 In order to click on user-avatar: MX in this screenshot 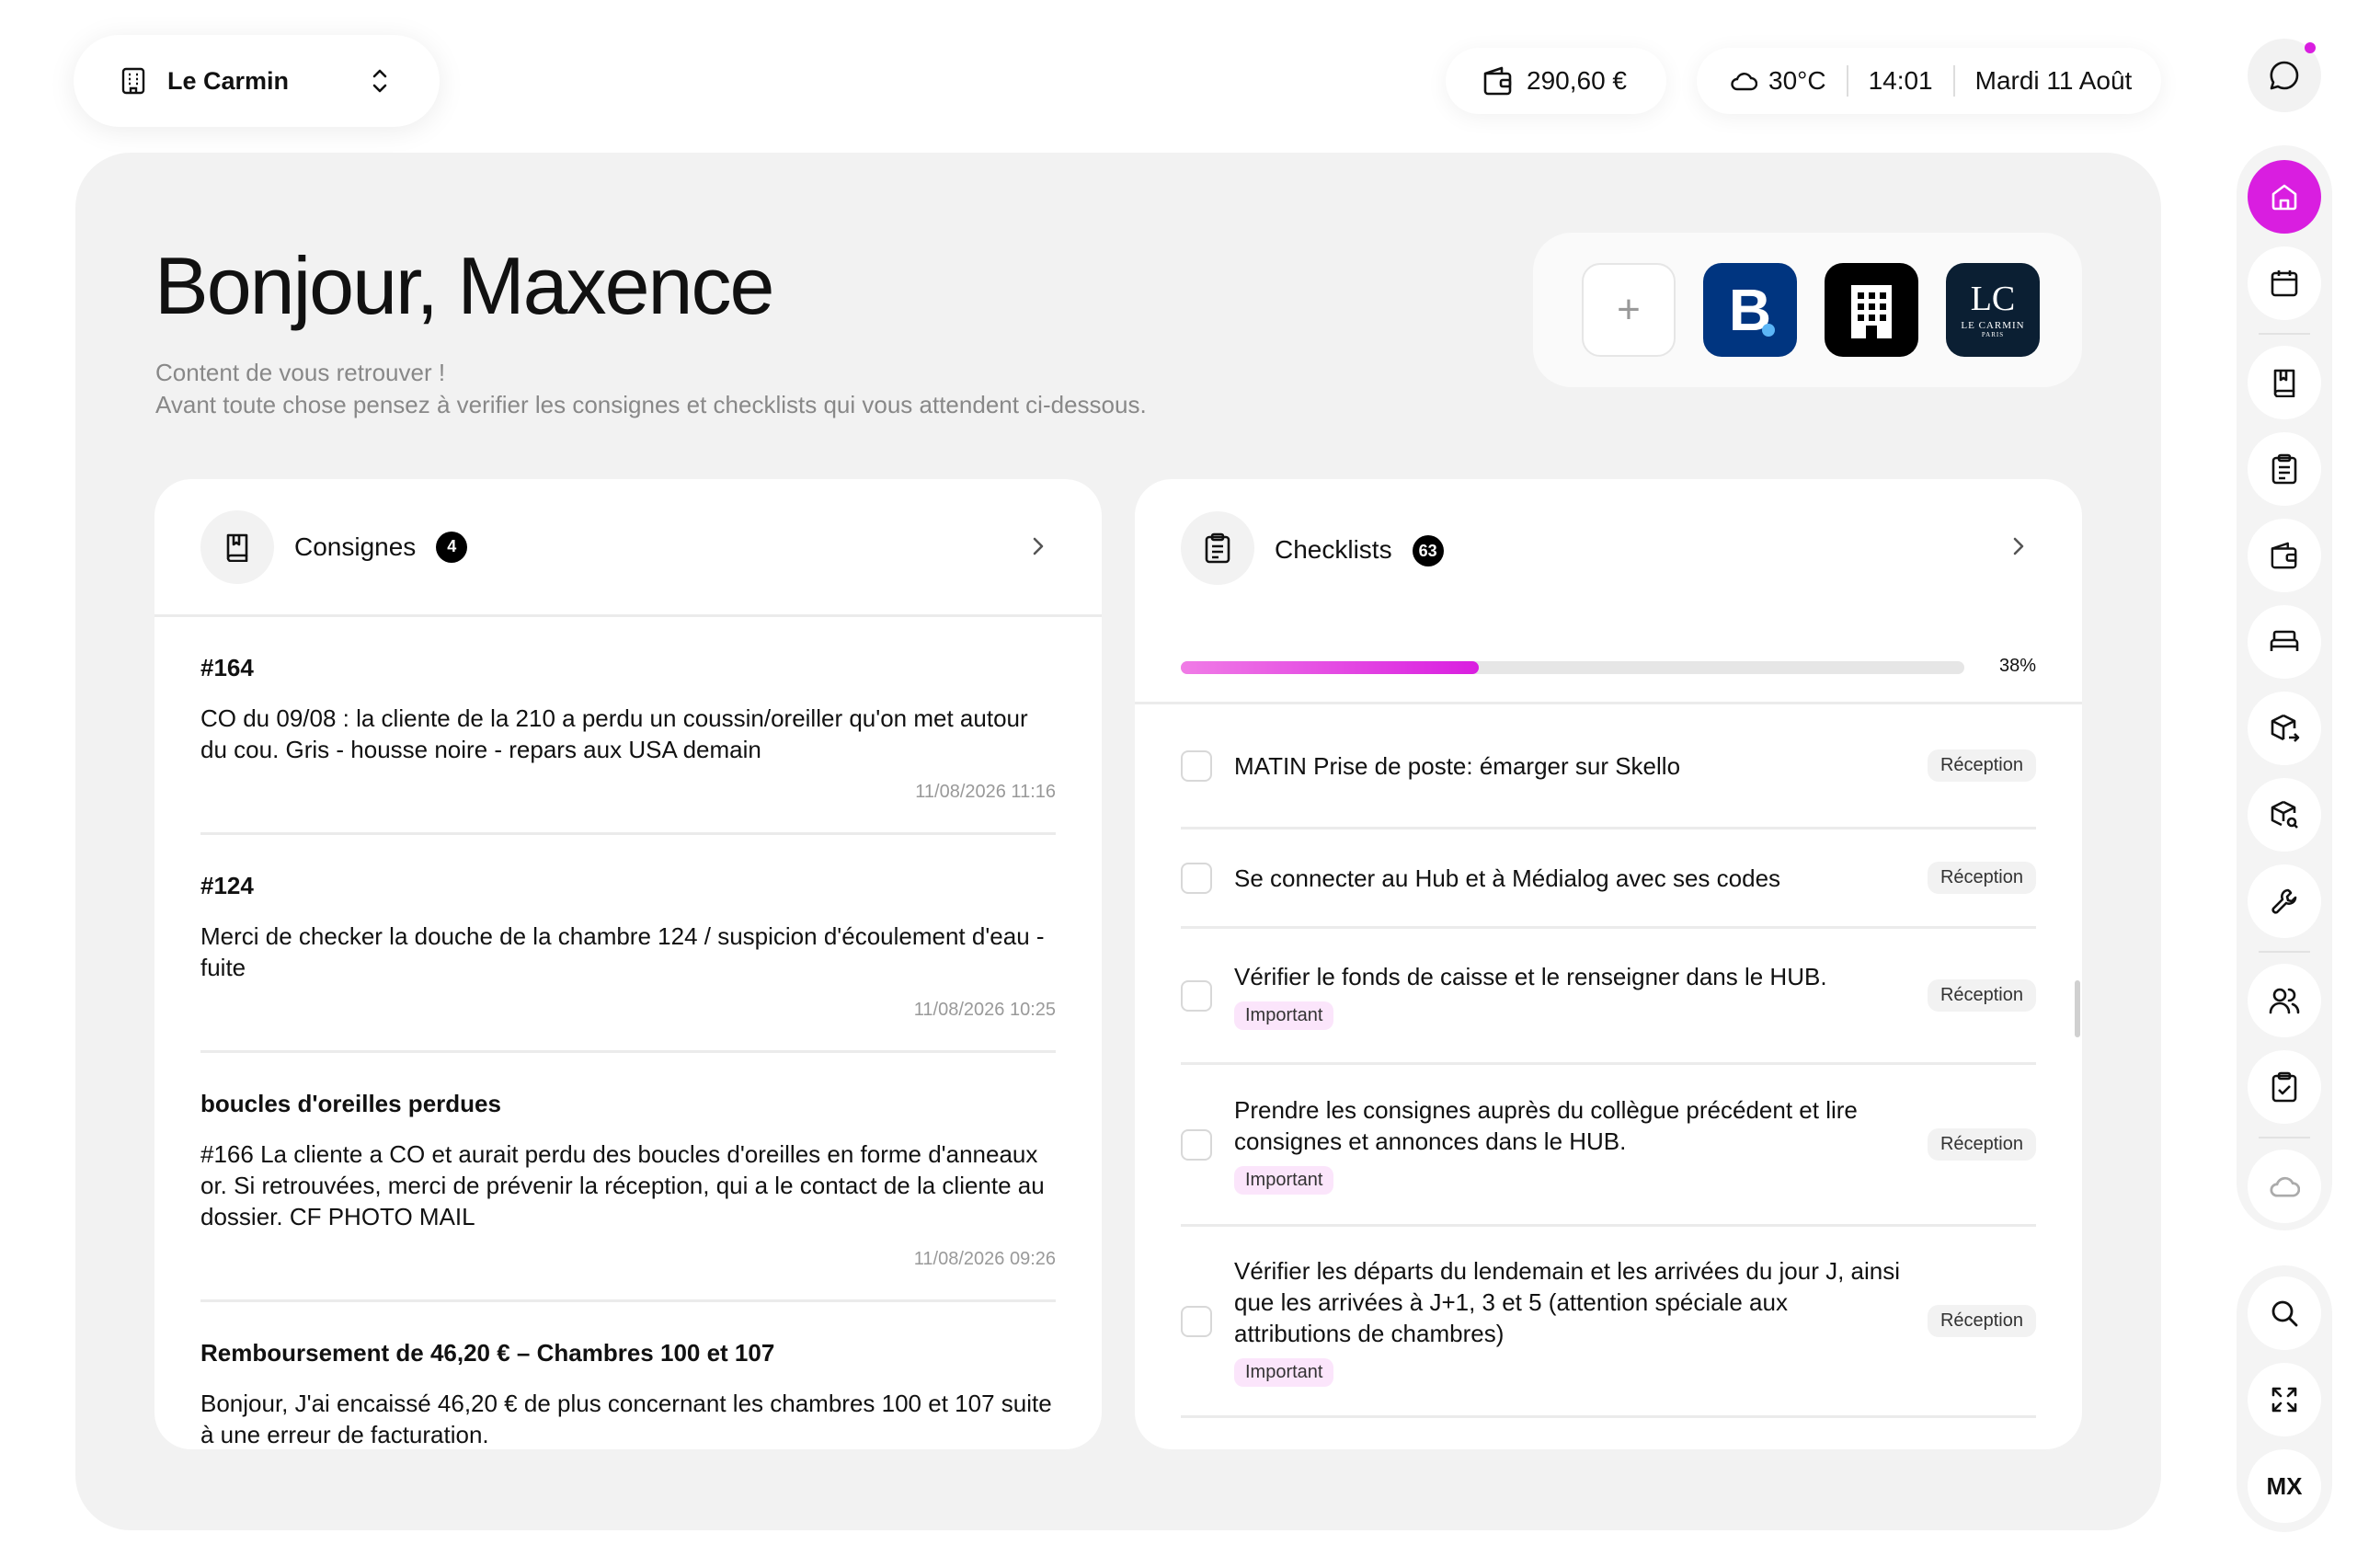, I will do `click(2284, 1486)`.